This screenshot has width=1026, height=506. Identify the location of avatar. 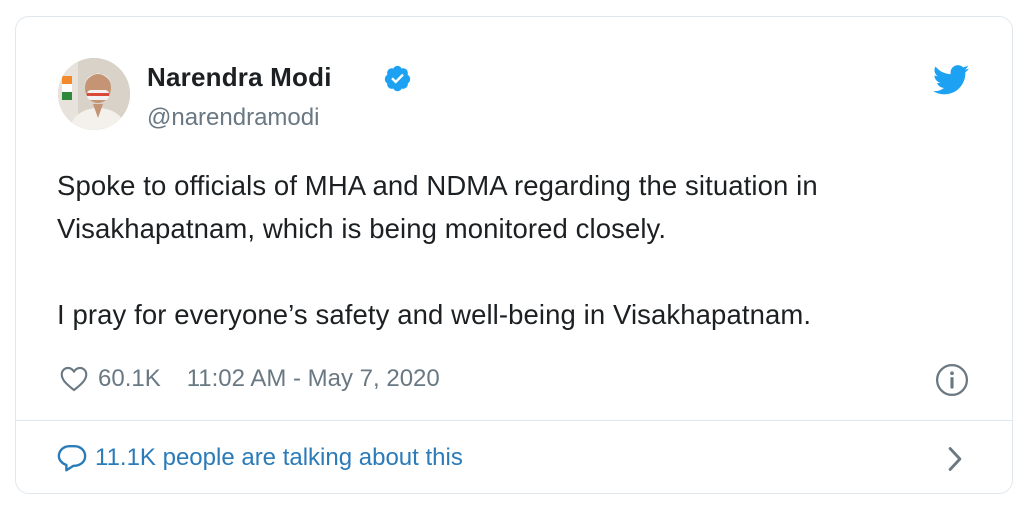
(94, 94).